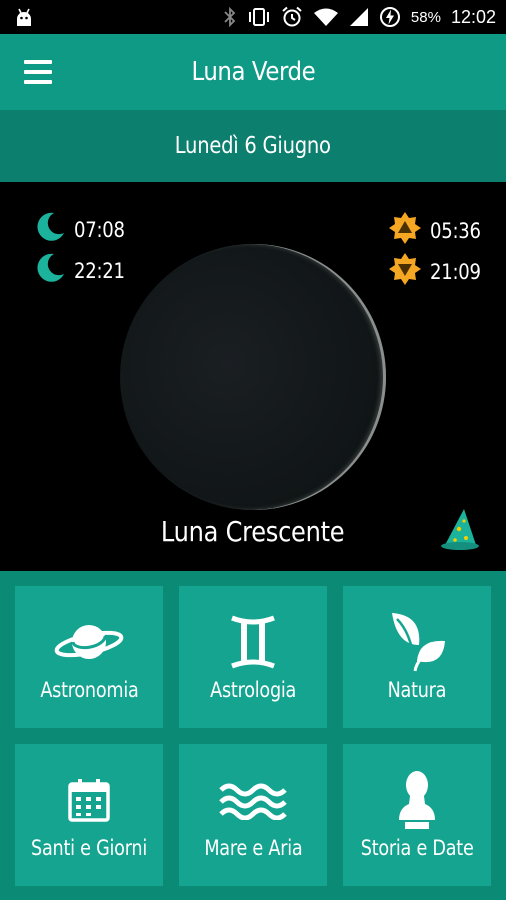  I want to click on wifi-icon, so click(326, 17).